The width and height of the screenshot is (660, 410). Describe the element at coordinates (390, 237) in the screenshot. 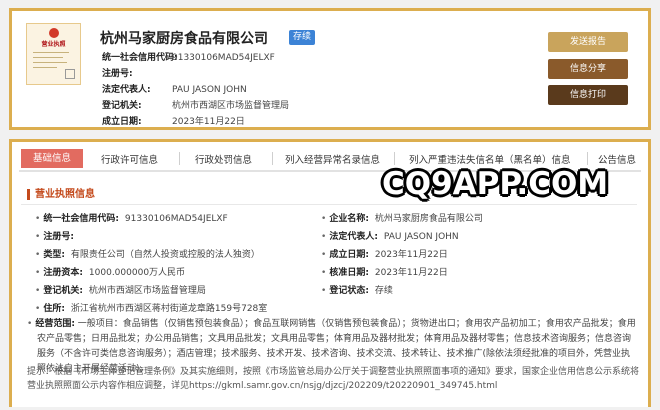

I see `field-legal-rep: • 法定代表人: PAU JASON JOHN` at that location.